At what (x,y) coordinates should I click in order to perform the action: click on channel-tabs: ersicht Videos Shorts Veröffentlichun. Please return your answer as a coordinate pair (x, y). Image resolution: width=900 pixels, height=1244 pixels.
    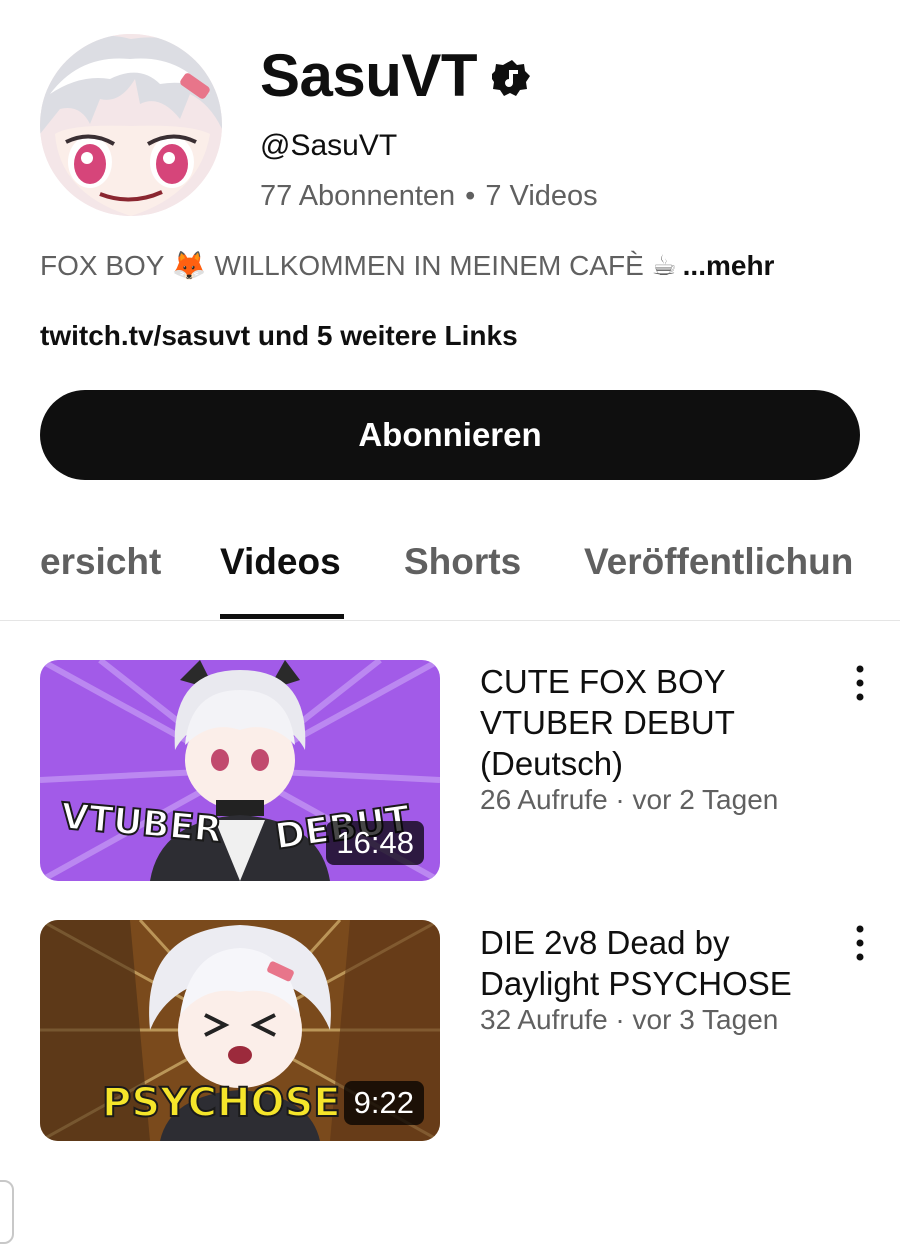
    Looking at the image, I should click on (450, 570).